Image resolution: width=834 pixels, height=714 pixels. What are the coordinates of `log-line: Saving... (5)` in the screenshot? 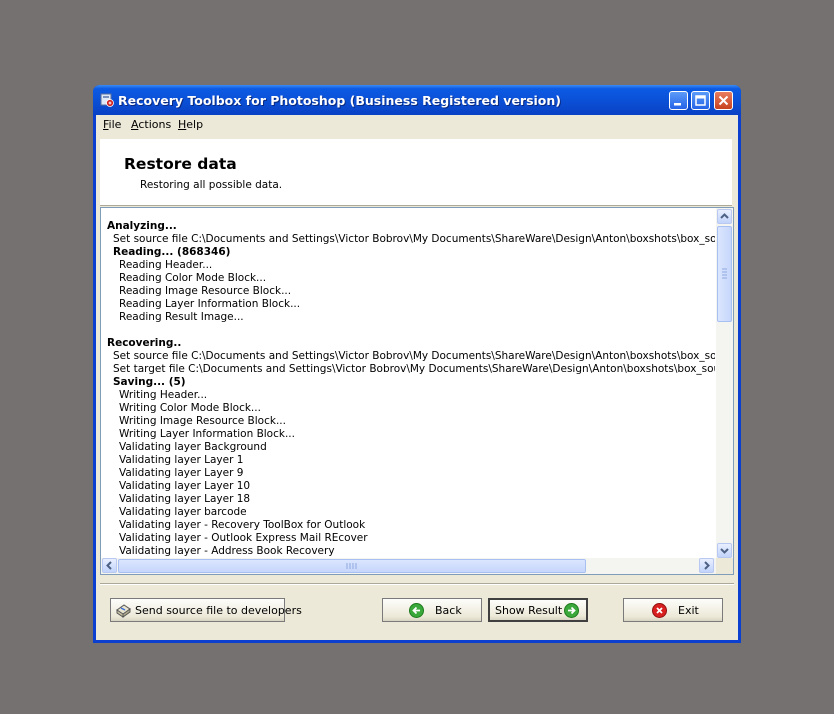 It's located at (149, 382).